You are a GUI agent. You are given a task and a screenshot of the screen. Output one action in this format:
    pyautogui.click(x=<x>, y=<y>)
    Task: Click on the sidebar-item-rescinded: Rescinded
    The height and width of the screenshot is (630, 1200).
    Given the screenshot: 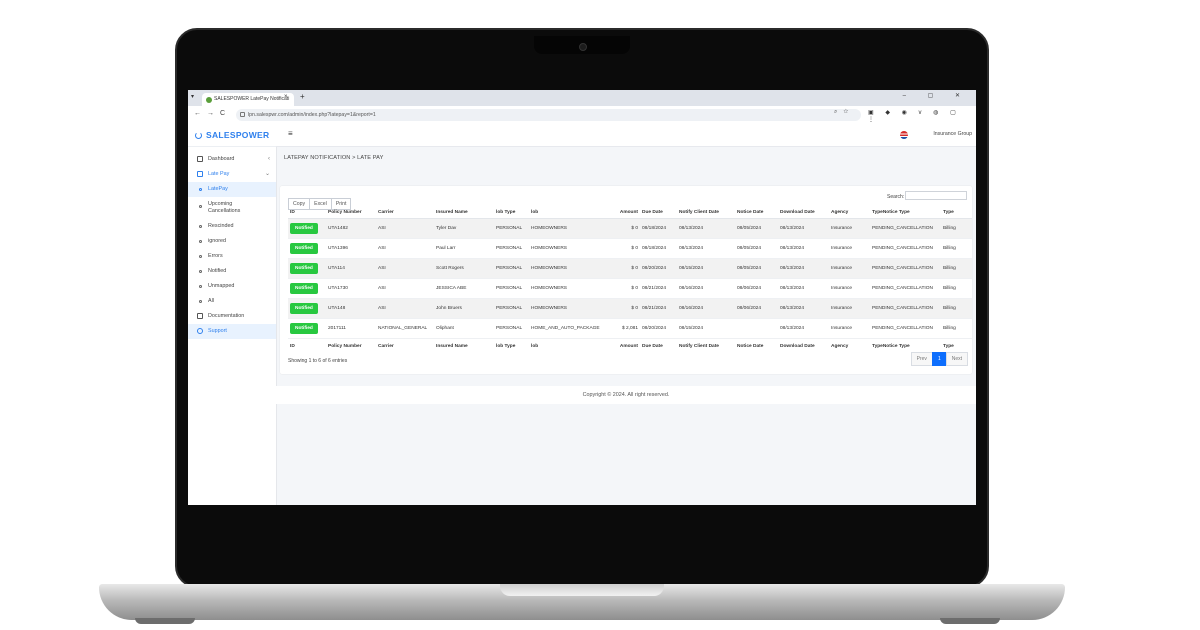 What is the action you would take?
    pyautogui.click(x=232, y=226)
    